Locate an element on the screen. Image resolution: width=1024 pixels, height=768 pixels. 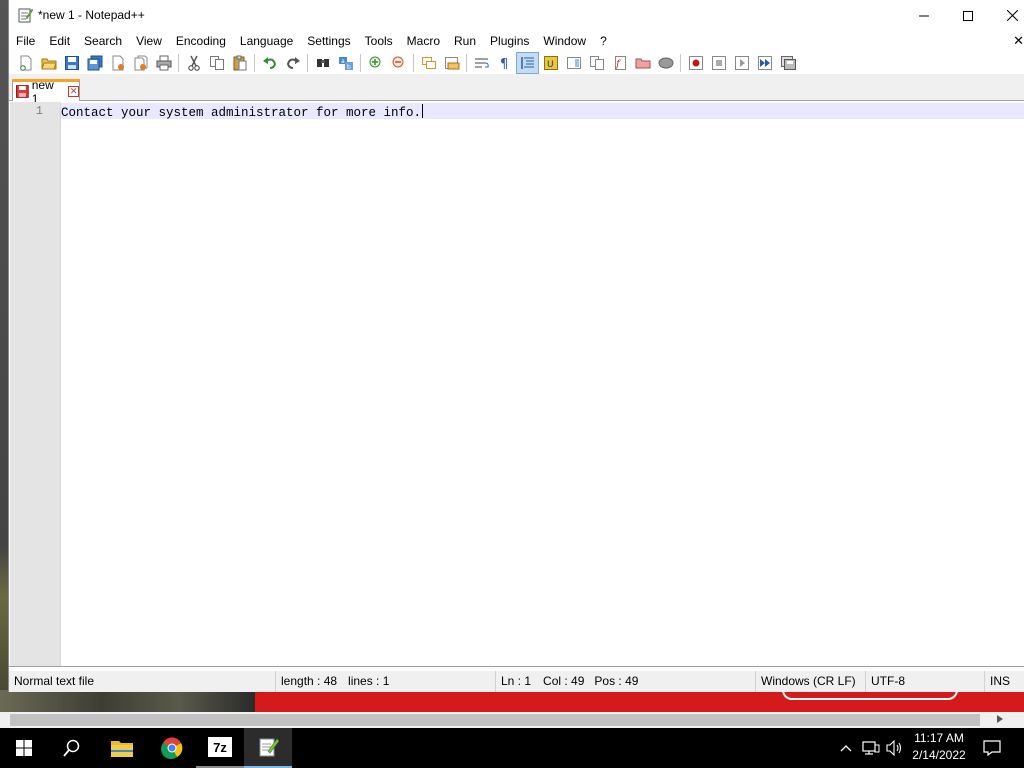
undo-button is located at coordinates (269, 63).